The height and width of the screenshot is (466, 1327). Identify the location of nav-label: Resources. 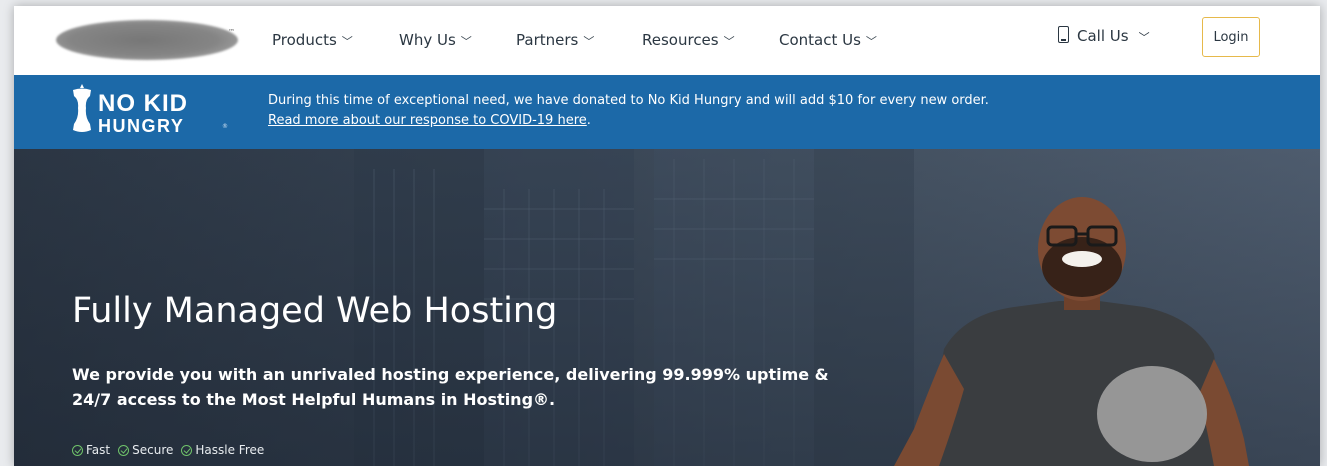
(680, 40).